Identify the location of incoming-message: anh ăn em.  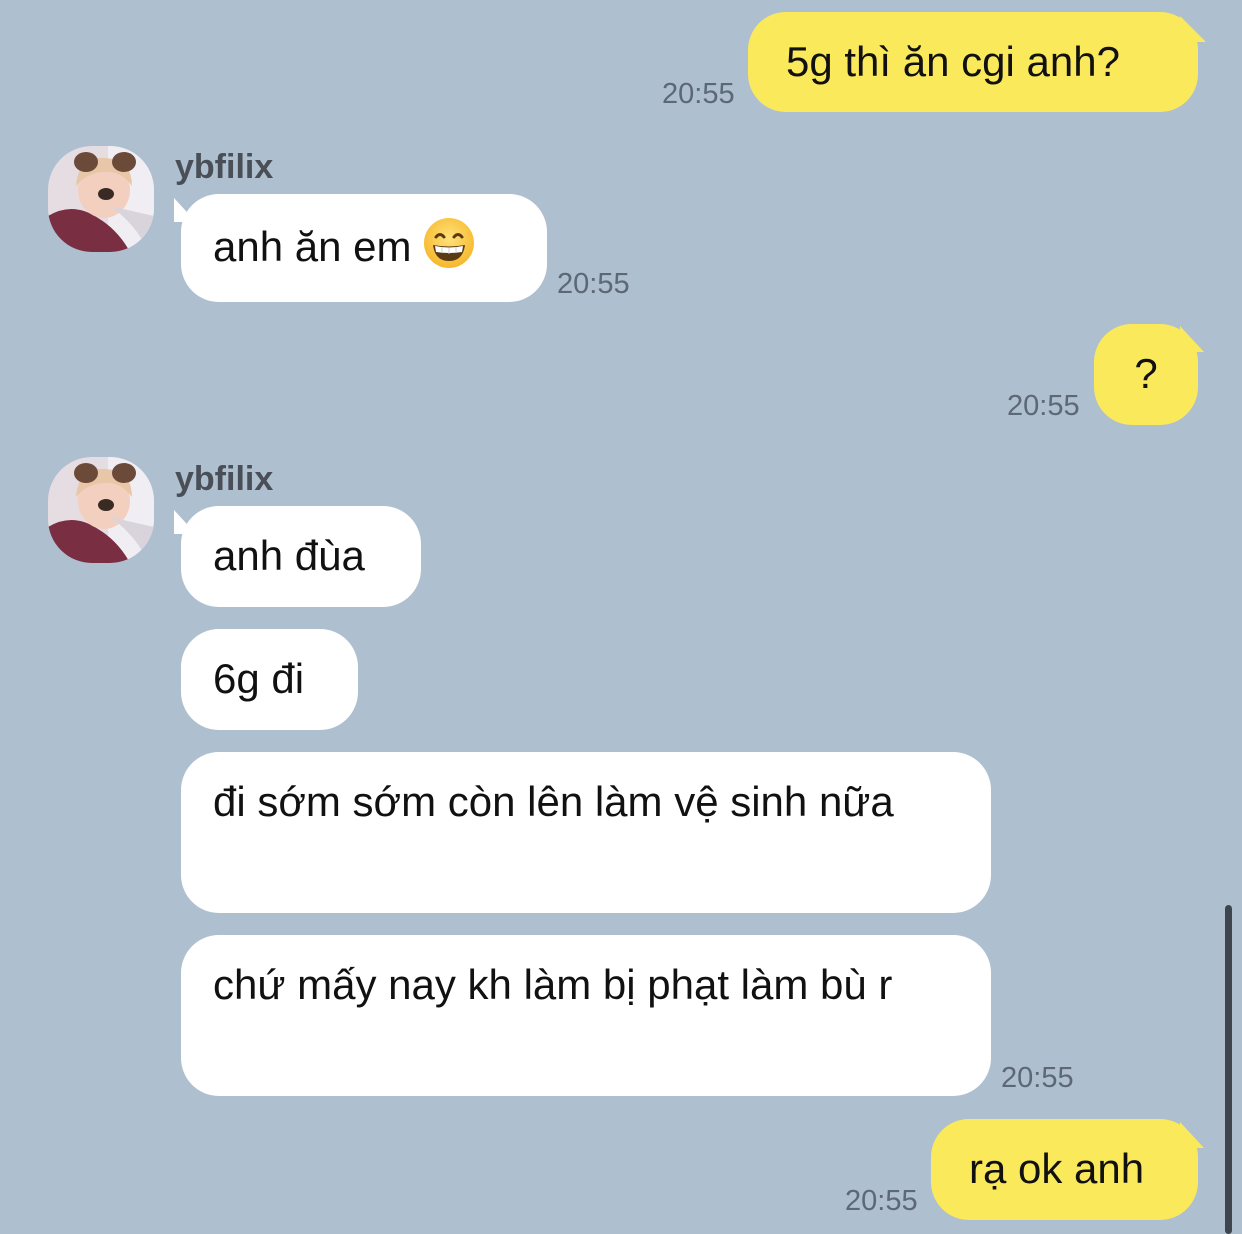
(364, 248).